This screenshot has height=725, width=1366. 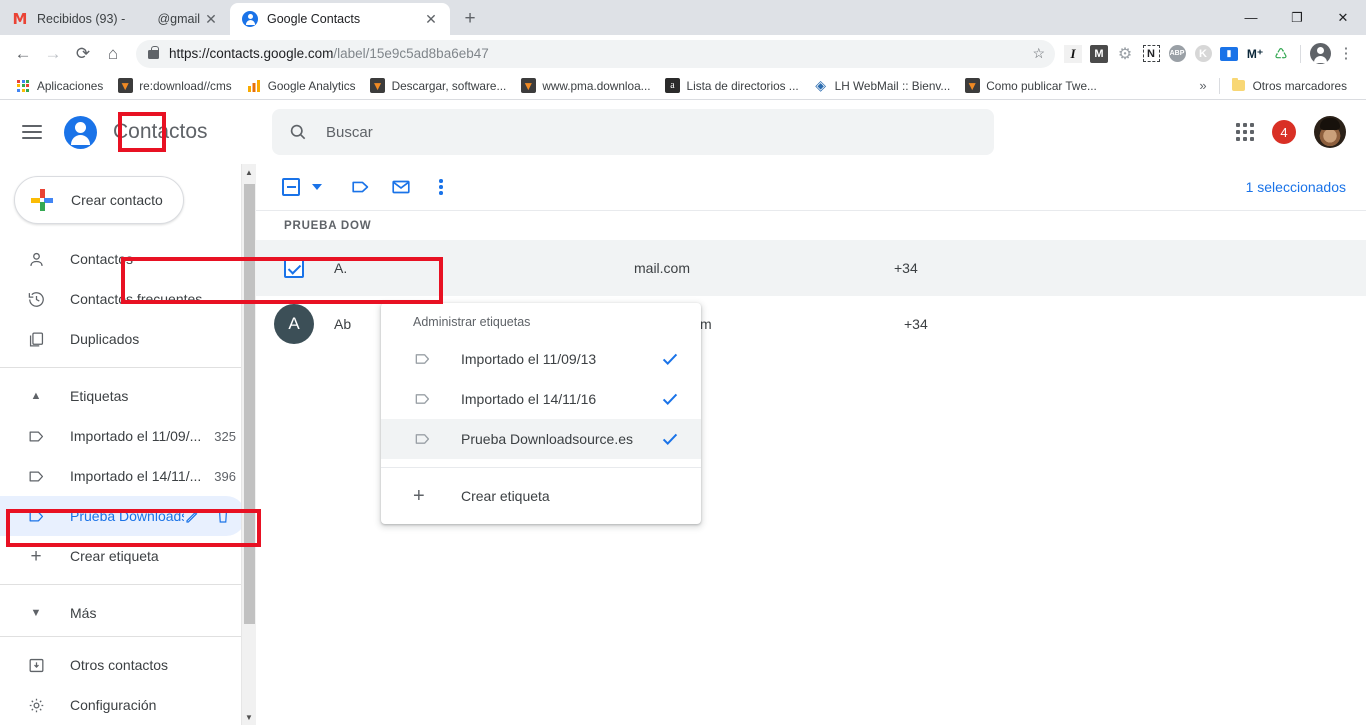 What do you see at coordinates (128, 132) in the screenshot?
I see `app-header: Contactos` at bounding box center [128, 132].